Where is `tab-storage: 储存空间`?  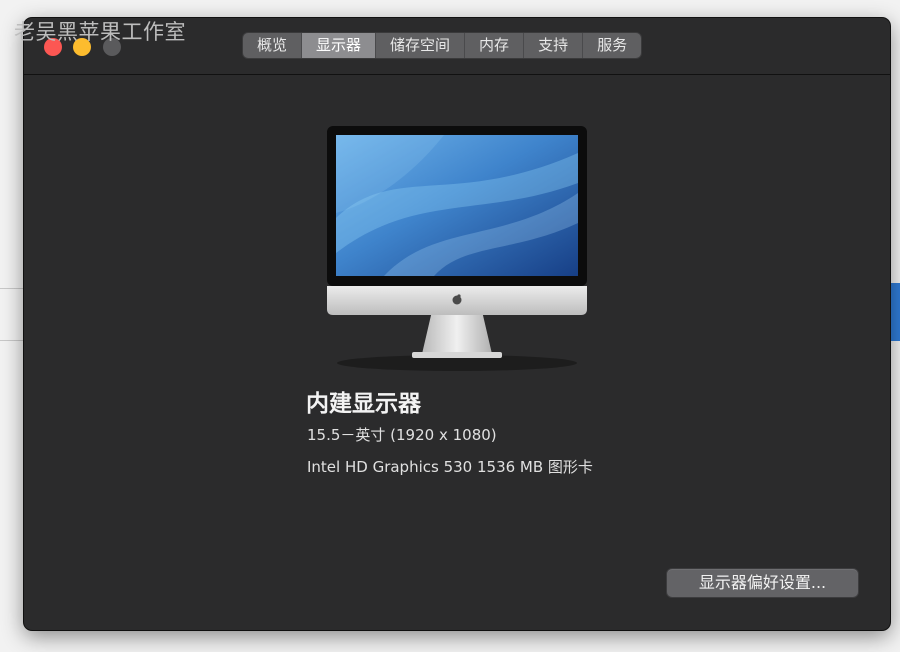 tab-storage: 储存空间 is located at coordinates (421, 45).